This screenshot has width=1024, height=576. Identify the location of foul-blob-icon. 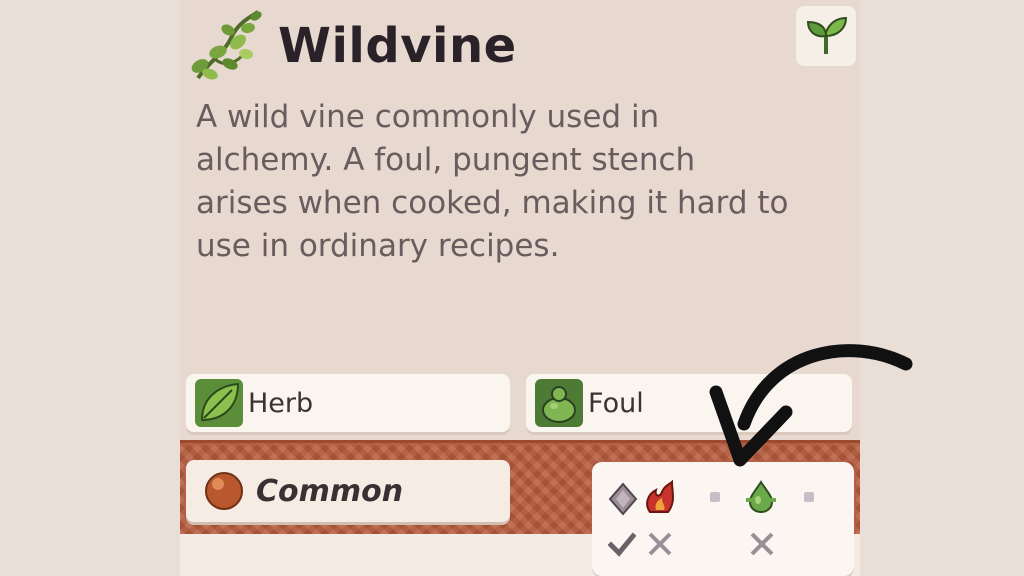
(559, 403).